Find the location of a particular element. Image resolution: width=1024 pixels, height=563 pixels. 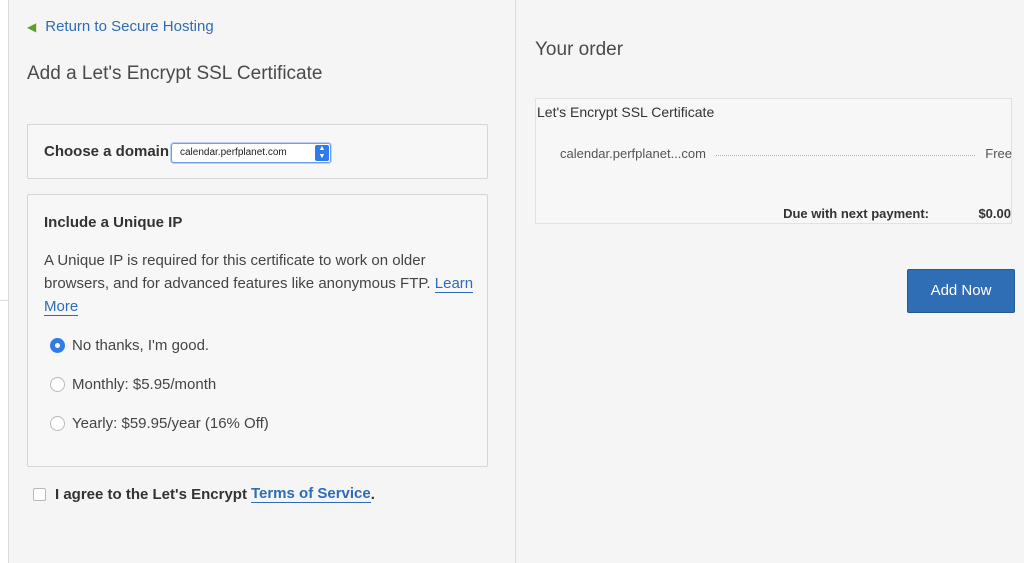

option-no-thanks: No thanks, I'm good. is located at coordinates (129, 345).